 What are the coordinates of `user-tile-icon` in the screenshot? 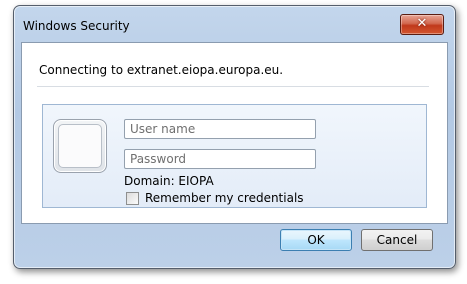 It's located at (80, 146).